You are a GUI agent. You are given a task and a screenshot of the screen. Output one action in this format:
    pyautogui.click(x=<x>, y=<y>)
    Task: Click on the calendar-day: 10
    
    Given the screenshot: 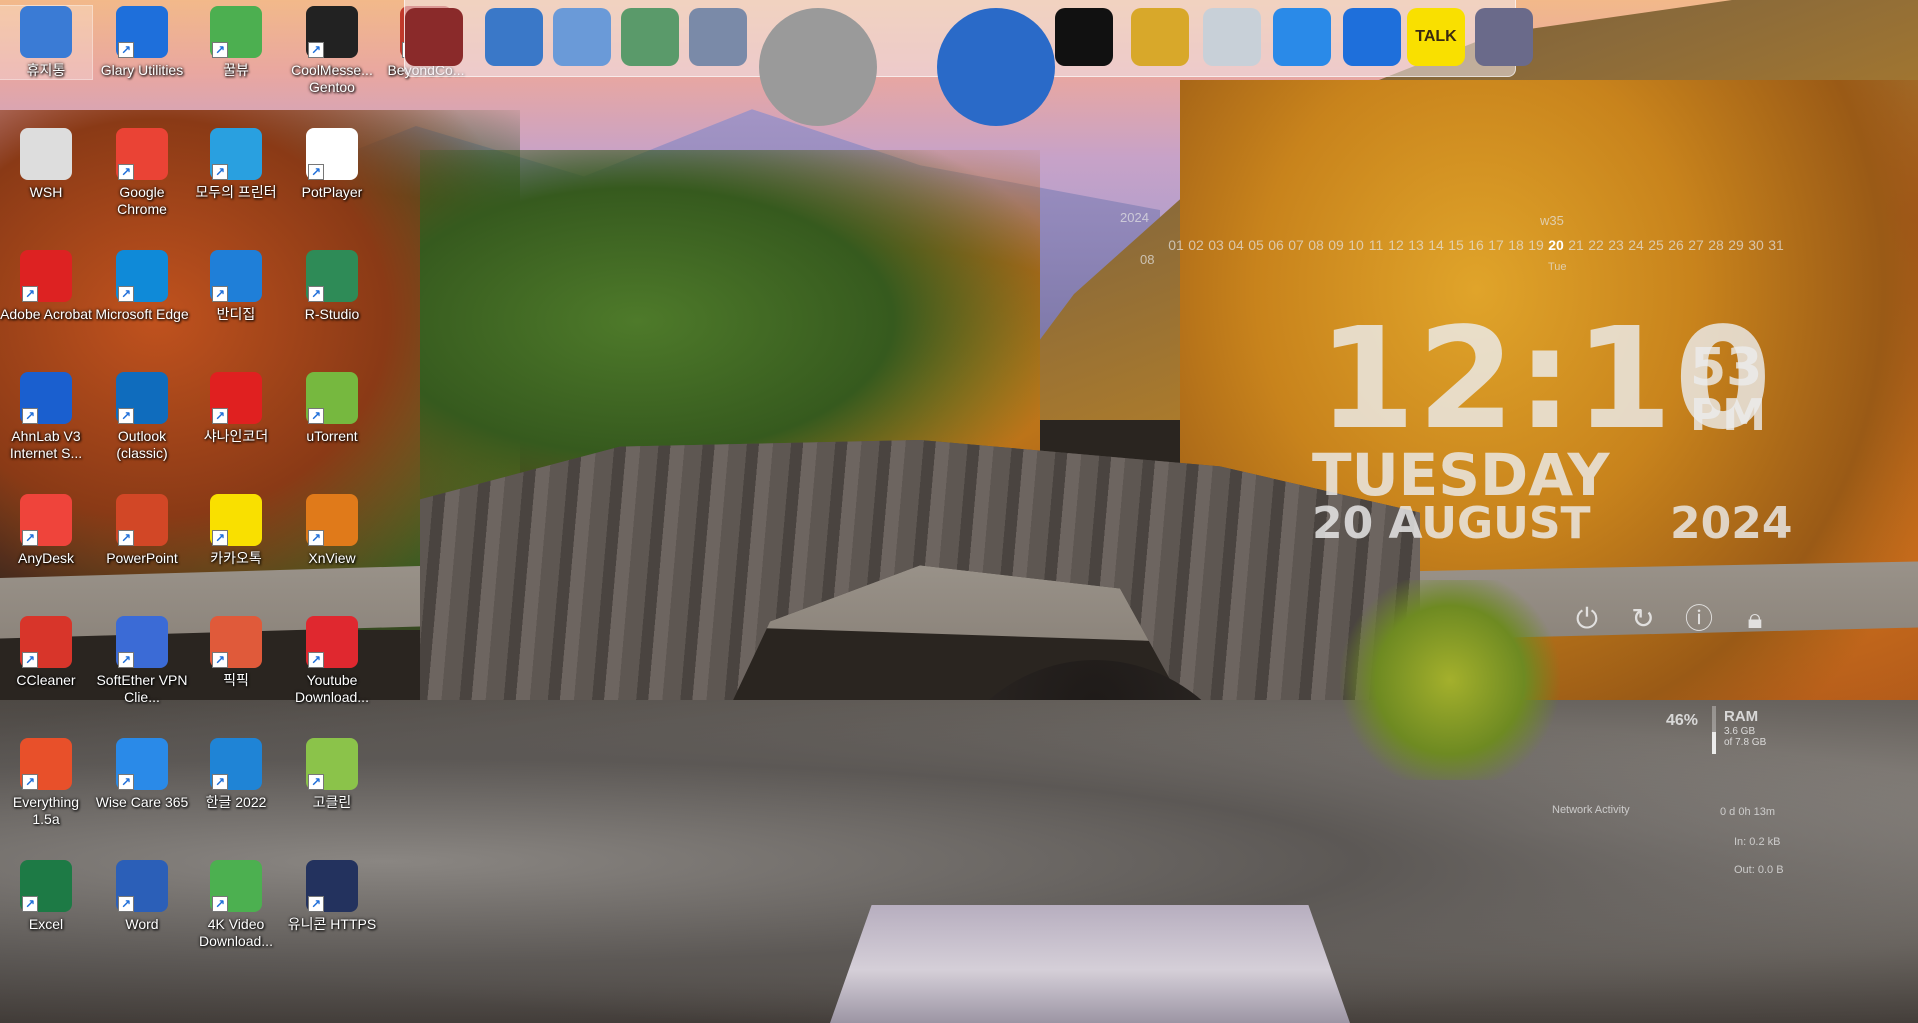 What is the action you would take?
    pyautogui.click(x=1356, y=245)
    